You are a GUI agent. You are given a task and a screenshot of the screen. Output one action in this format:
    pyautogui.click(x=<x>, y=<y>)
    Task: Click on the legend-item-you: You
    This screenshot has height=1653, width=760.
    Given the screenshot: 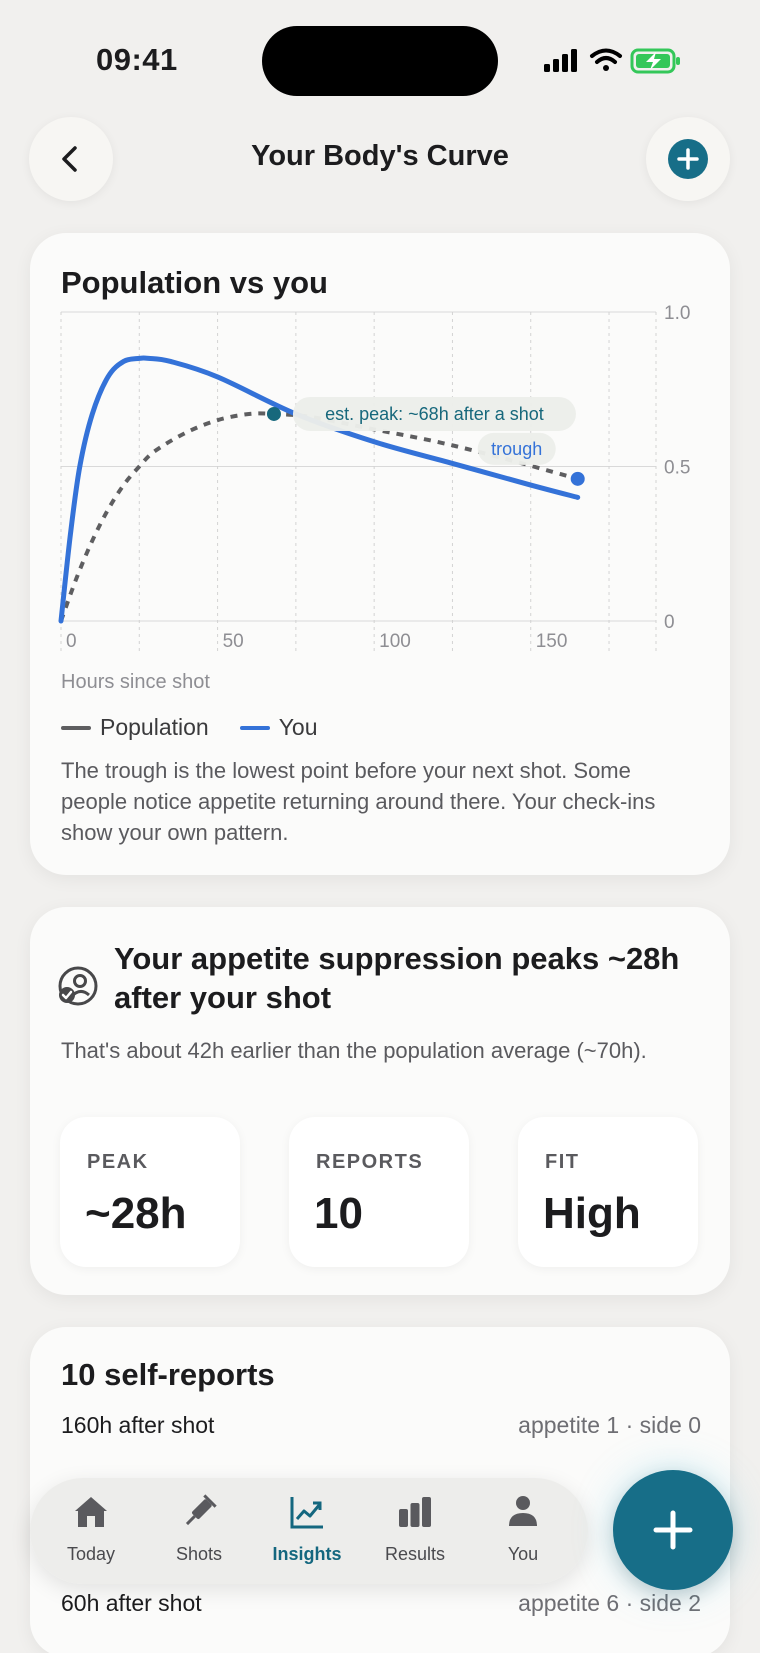 What is the action you would take?
    pyautogui.click(x=278, y=727)
    